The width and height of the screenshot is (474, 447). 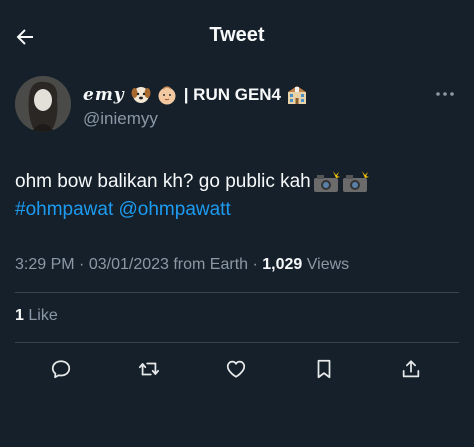 I want to click on page-title: Tweet, so click(x=237, y=35).